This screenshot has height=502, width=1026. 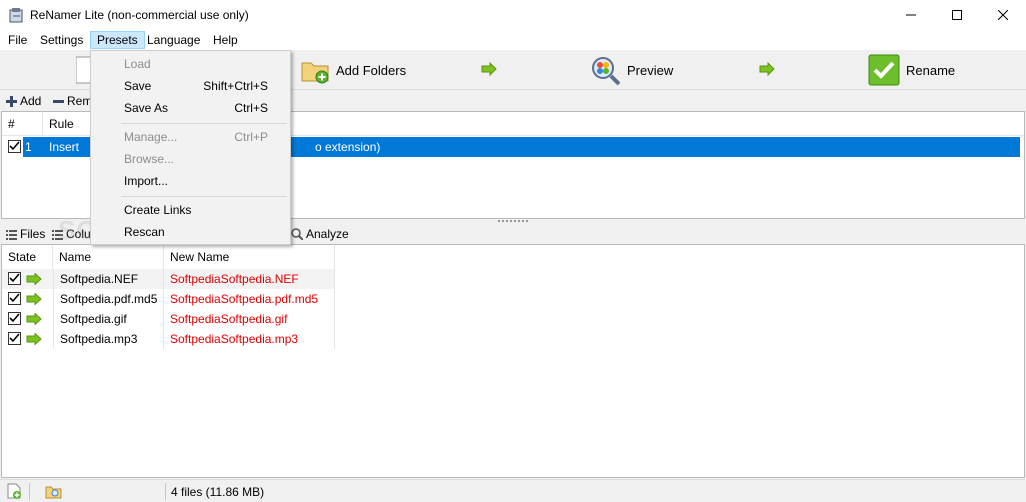 I want to click on rule-name: Insert, so click(x=64, y=147).